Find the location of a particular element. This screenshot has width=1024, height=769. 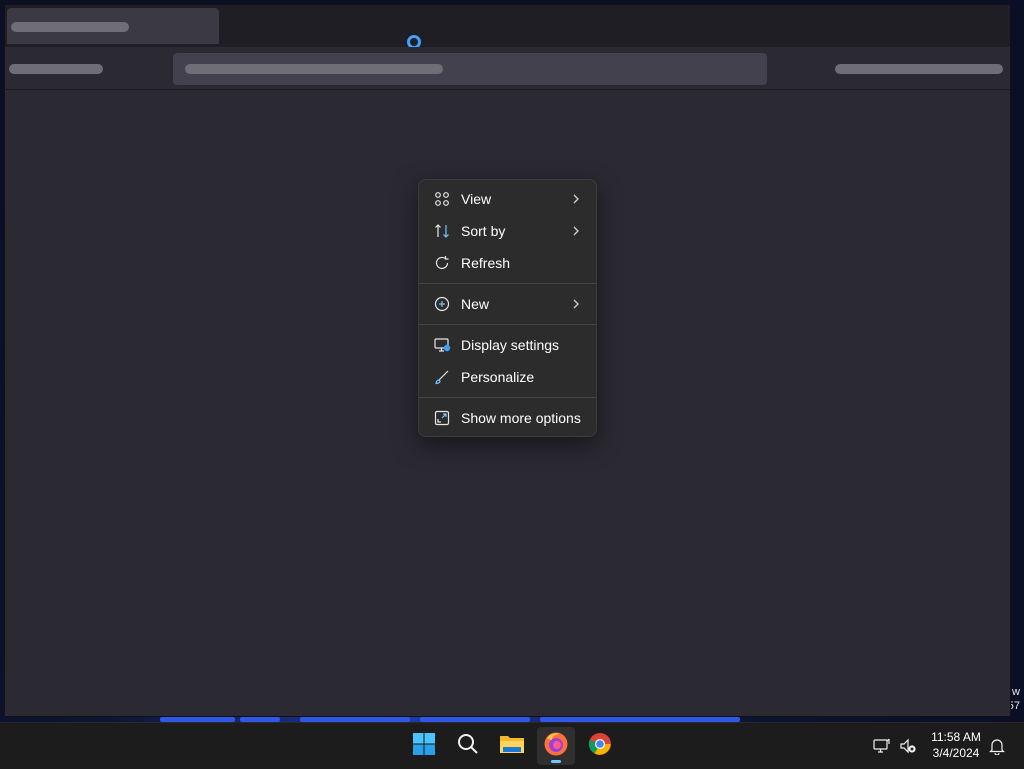

tab-title-placeholder is located at coordinates (70, 27).